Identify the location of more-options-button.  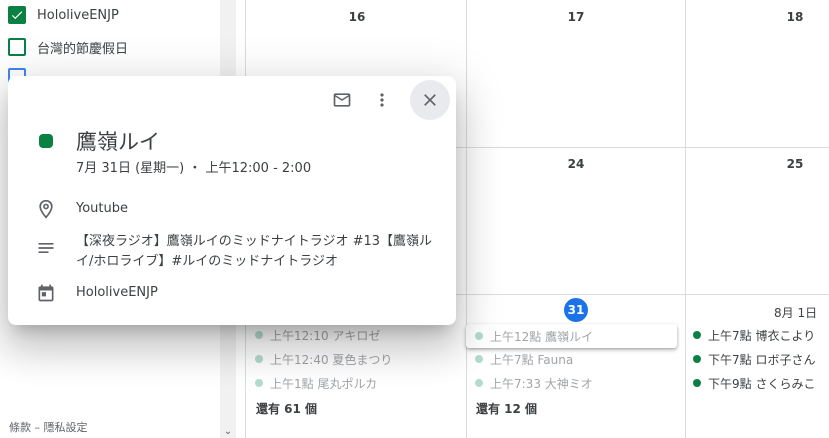
(382, 100).